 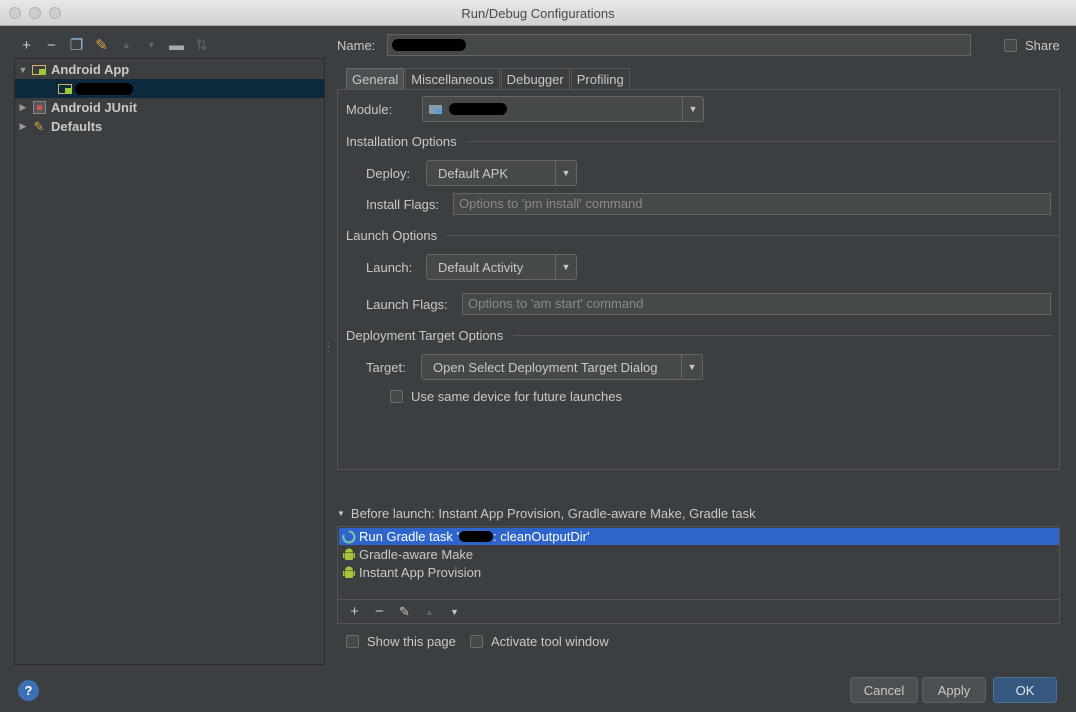 I want to click on list-item-gradle-make: Gradle-aware Make, so click(x=699, y=554).